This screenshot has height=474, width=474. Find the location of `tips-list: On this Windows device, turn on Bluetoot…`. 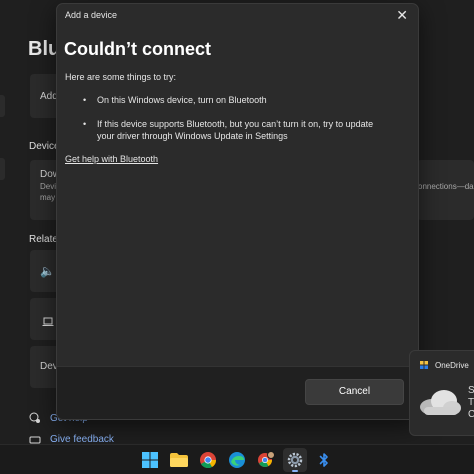

tips-list: On this Windows device, turn on Bluetoot… is located at coordinates (231, 124).